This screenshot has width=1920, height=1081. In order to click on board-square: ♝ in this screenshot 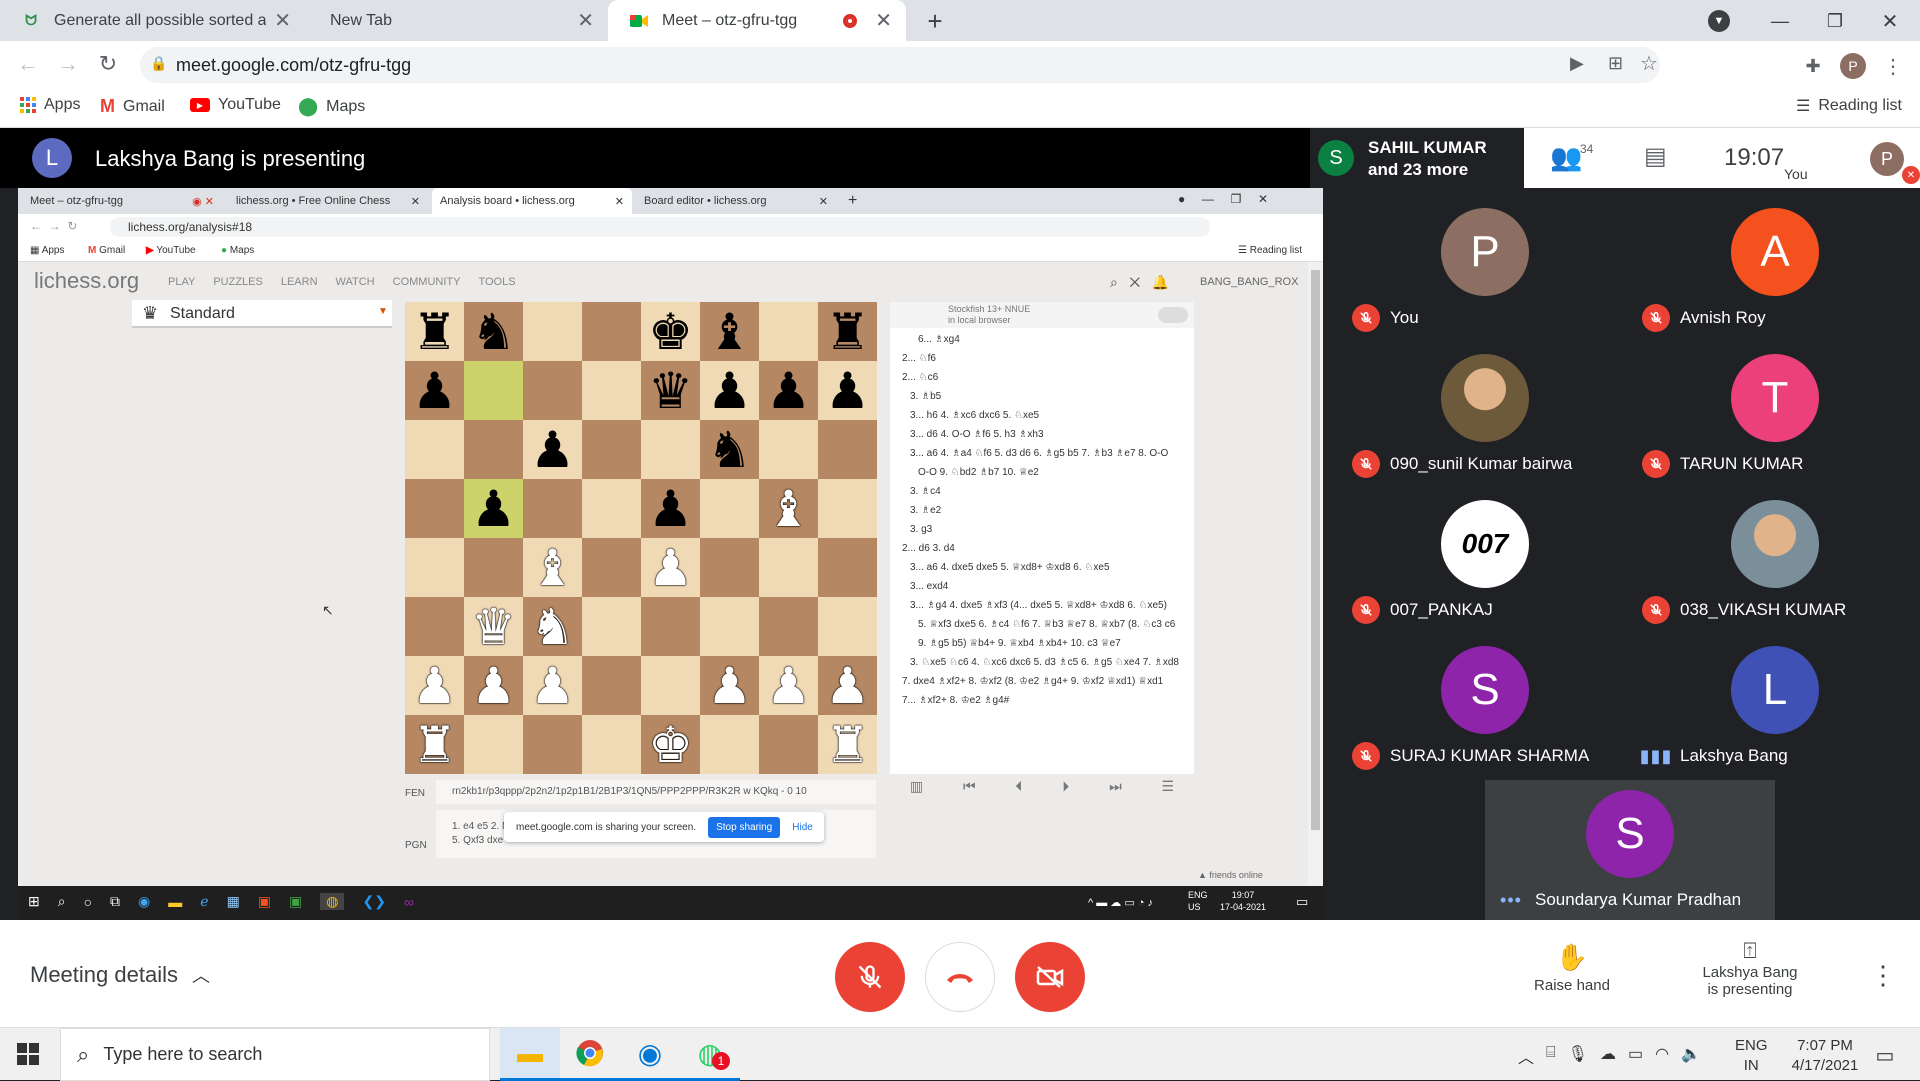, I will do `click(788, 508)`.